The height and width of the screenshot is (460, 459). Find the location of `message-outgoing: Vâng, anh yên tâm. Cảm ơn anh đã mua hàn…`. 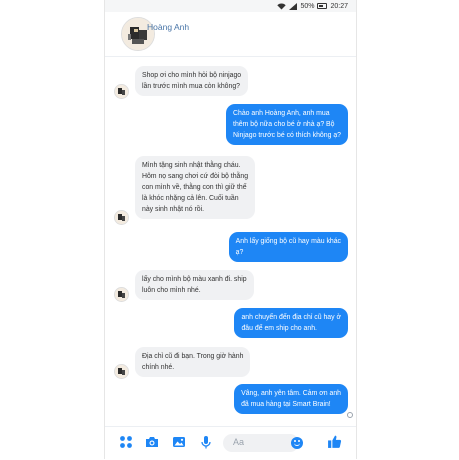

message-outgoing: Vâng, anh yên tâm. Cảm ơn anh đã mua hàn… is located at coordinates (291, 399).